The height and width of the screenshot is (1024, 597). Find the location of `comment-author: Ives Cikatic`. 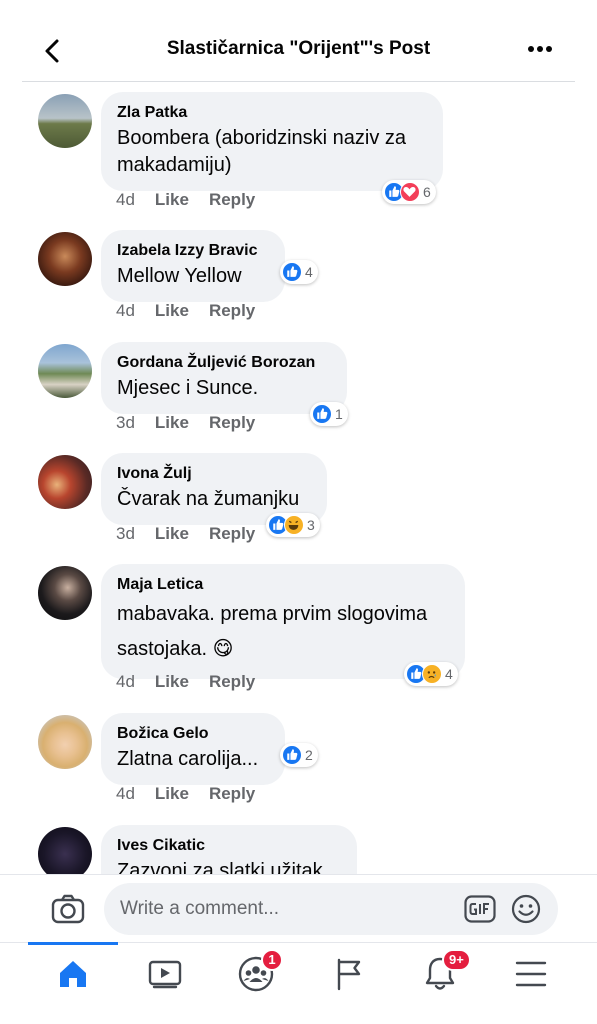

comment-author: Ives Cikatic is located at coordinates (229, 846).